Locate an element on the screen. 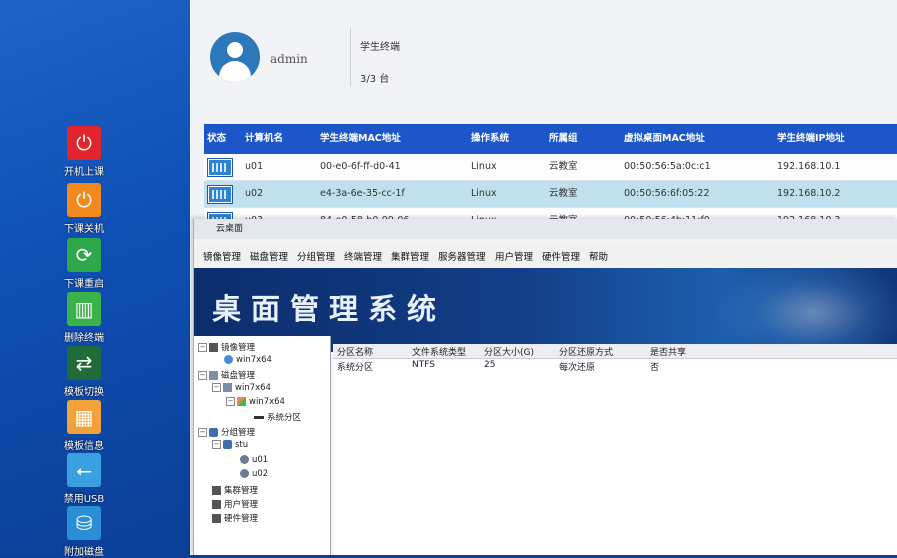 Image resolution: width=897 pixels, height=558 pixels. col-restore: 分区还原方式 is located at coordinates (586, 351).